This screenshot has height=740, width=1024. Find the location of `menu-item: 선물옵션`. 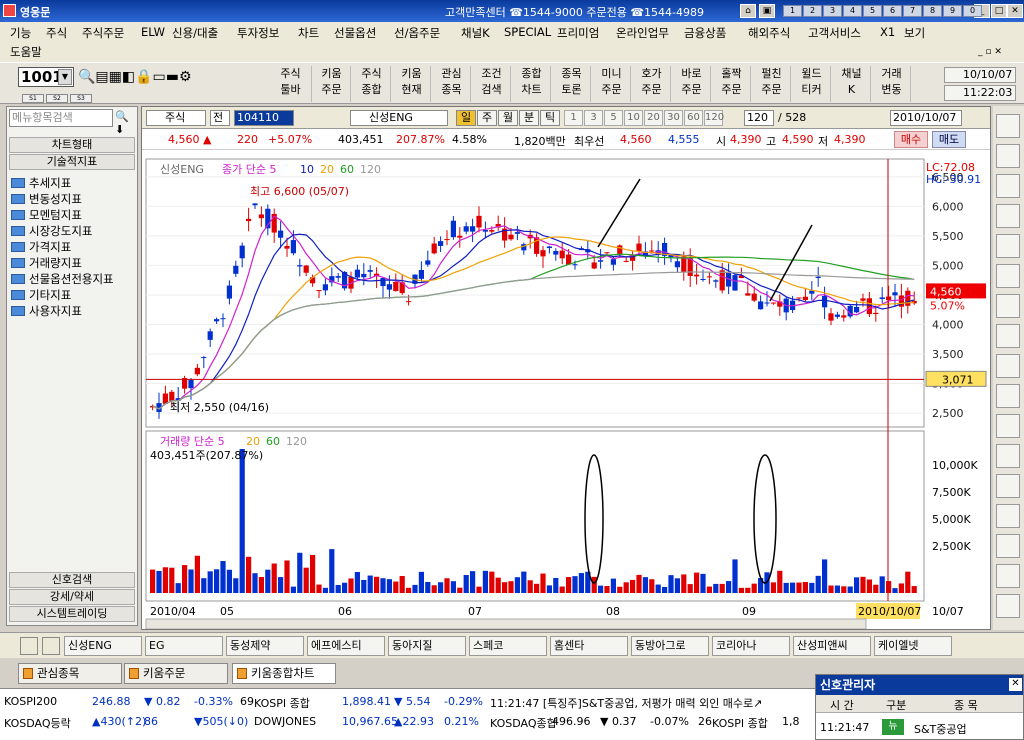

menu-item: 선물옵션 is located at coordinates (355, 33).